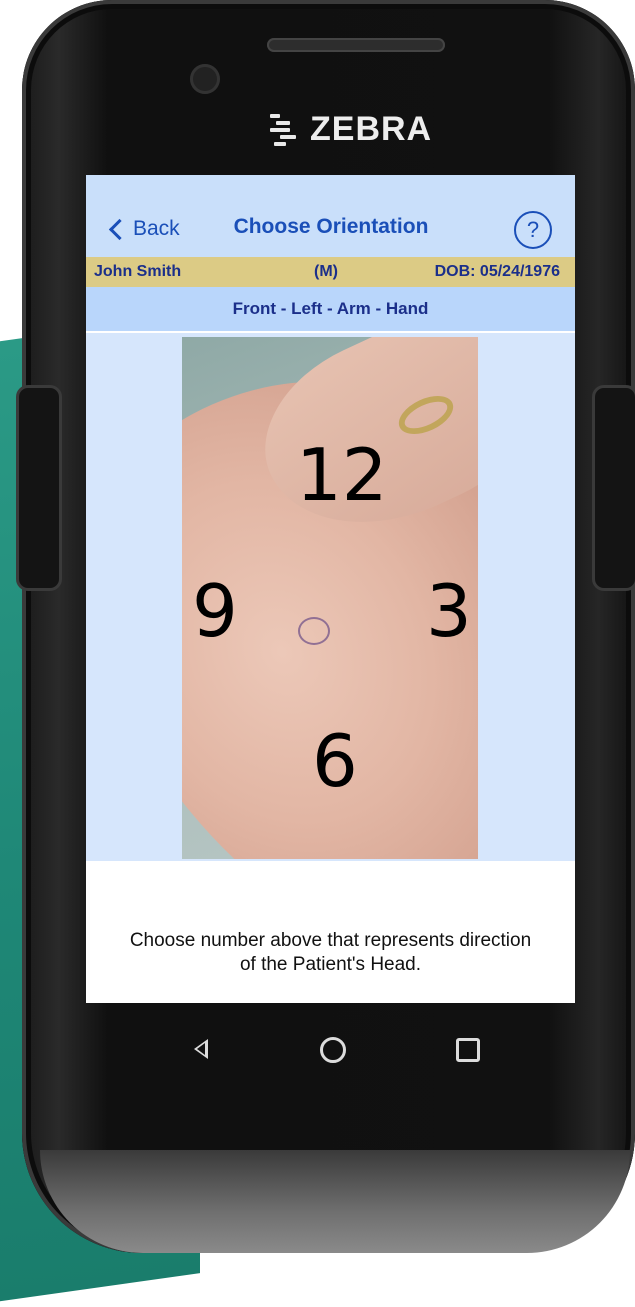 Image resolution: width=635 pixels, height=1307 pixels. What do you see at coordinates (331, 226) in the screenshot?
I see `page-title: Choose Orientation` at bounding box center [331, 226].